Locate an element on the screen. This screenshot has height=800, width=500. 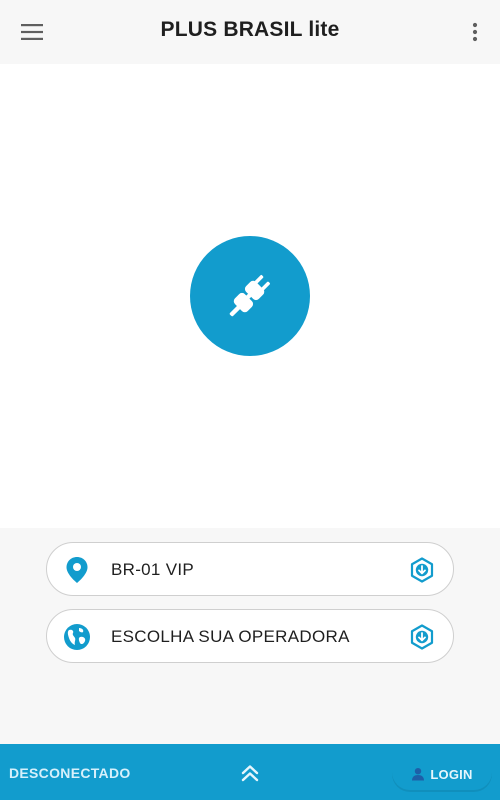
bottom-status-bar: DESCONECTADO LOGIN is located at coordinates (250, 772).